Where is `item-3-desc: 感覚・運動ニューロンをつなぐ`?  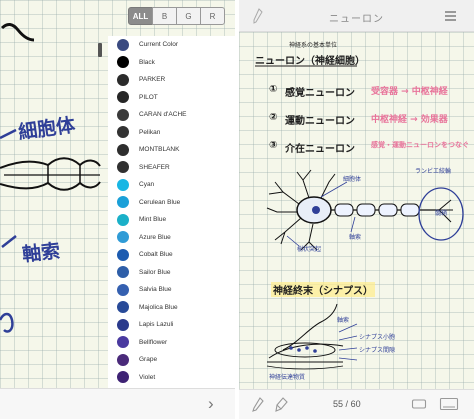 item-3-desc: 感覚・運動ニューロンをつなぐ is located at coordinates (420, 145).